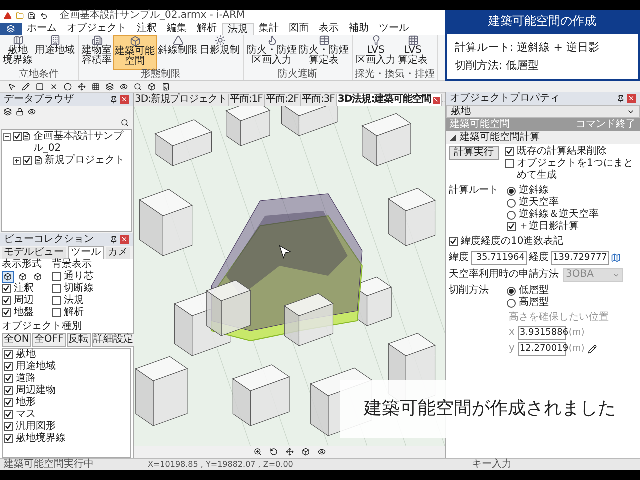  Describe the element at coordinates (376, 52) in the screenshot. I see `ribbon-button: LVS 区画入力` at that location.